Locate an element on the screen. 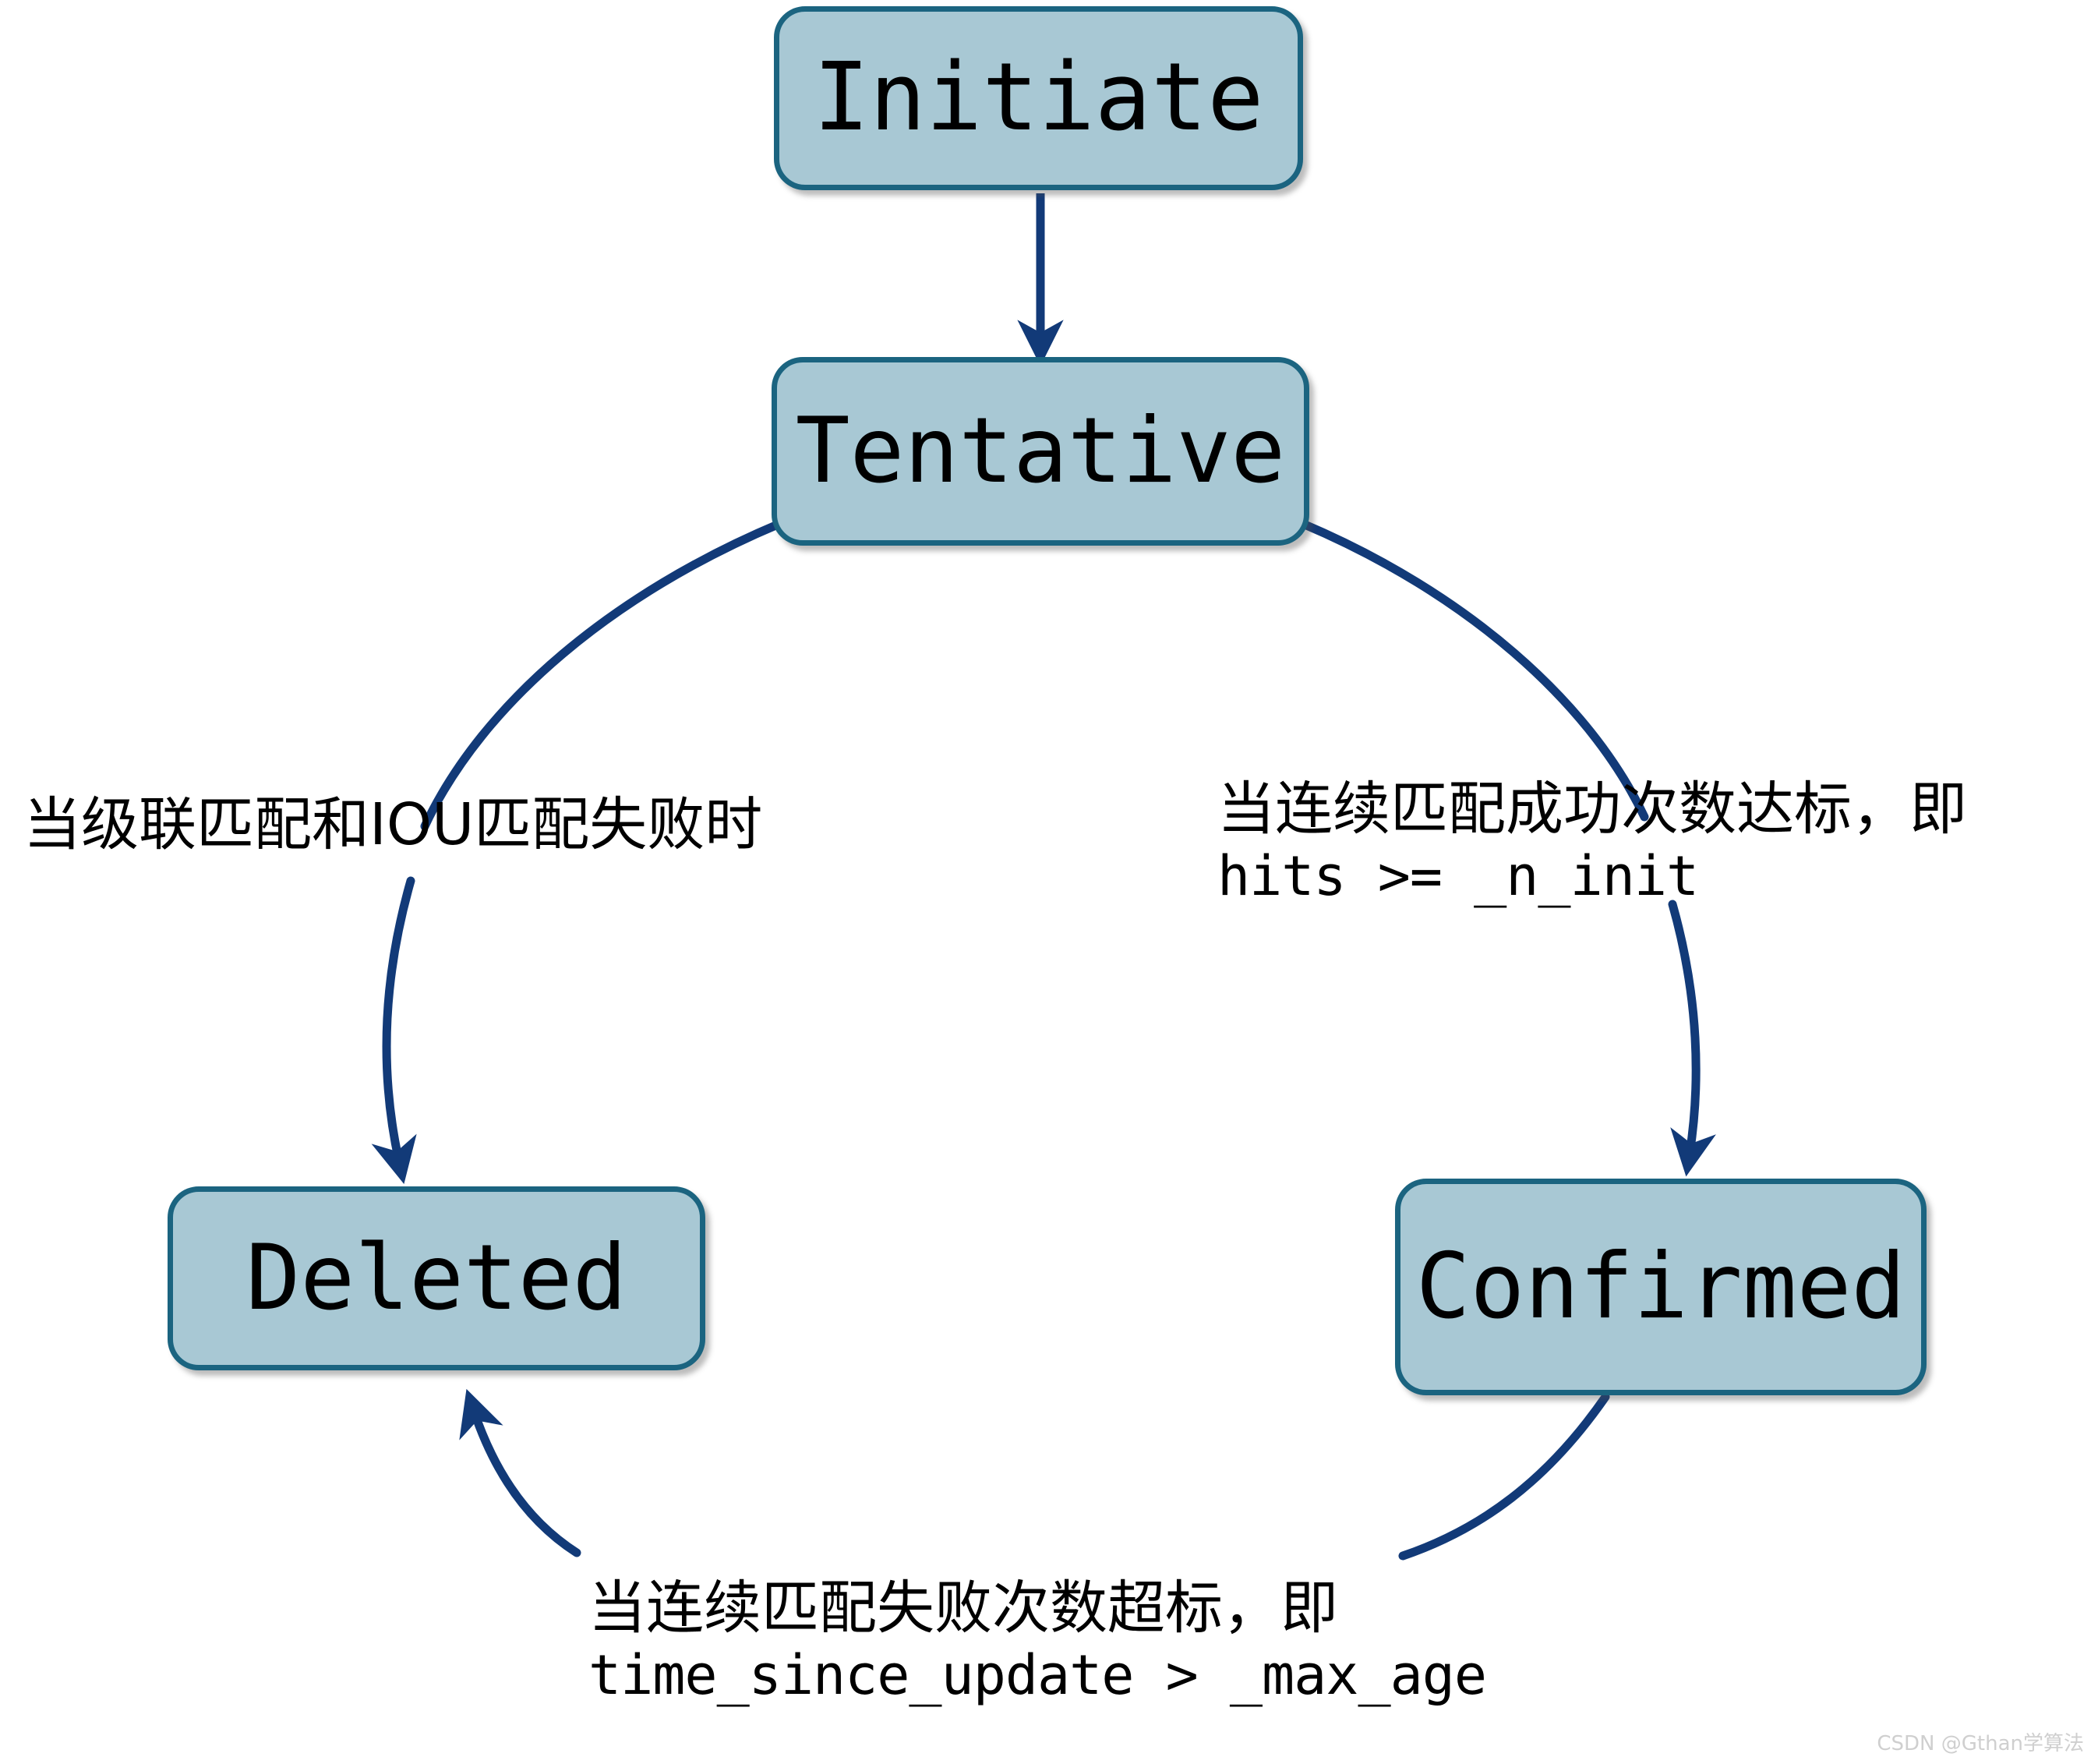 This screenshot has height=1764, width=2098. edge-label-tentative-confirmed: 当连续匹配成功次数达标，即 hits >= _n_init is located at coordinates (1592, 843).